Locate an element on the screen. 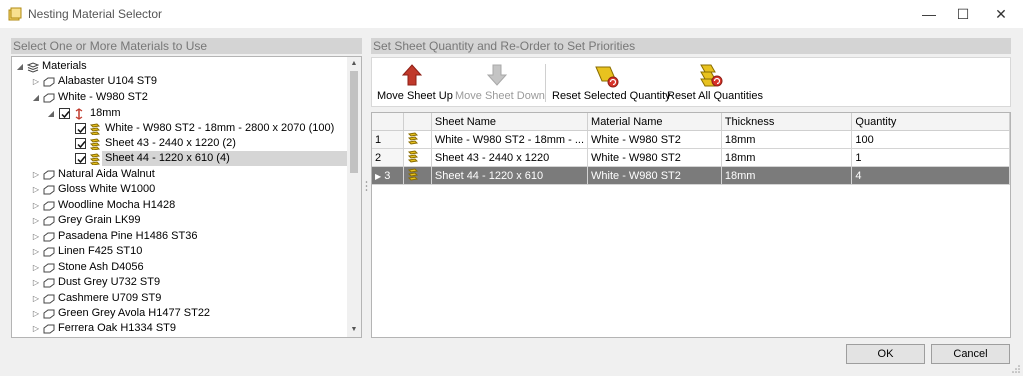 The image size is (1023, 376). col-header-material-name: Material Name is located at coordinates (654, 122).